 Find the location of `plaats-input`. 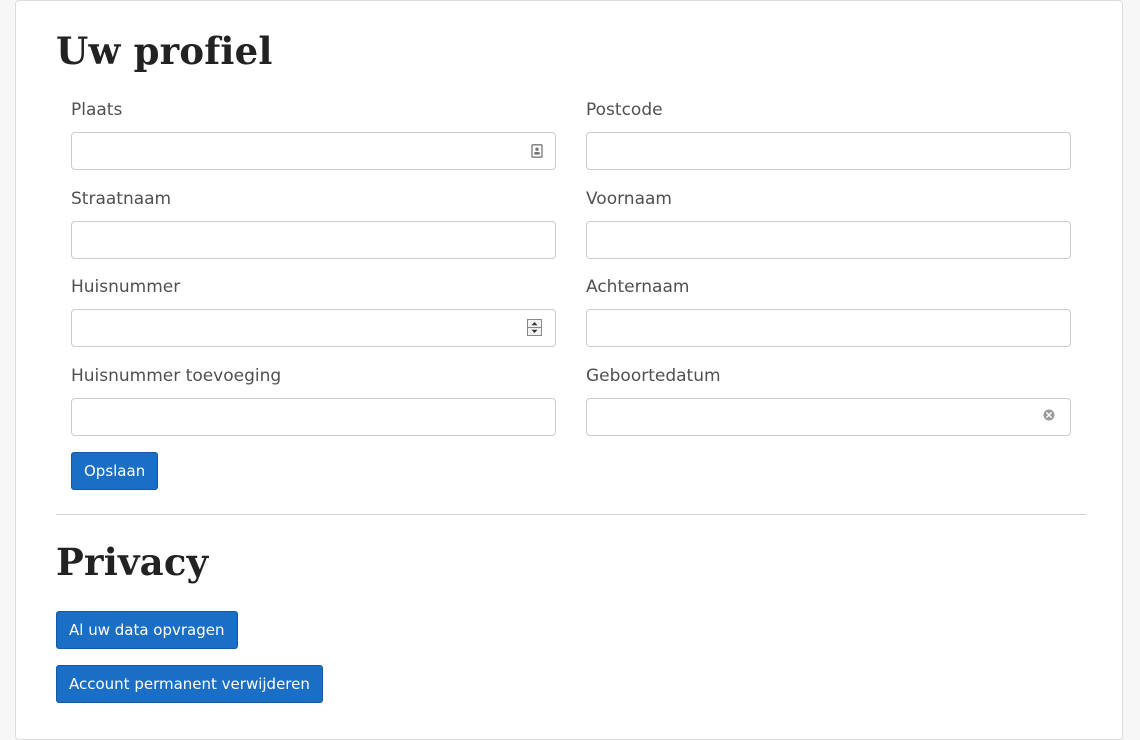

plaats-input is located at coordinates (313, 151).